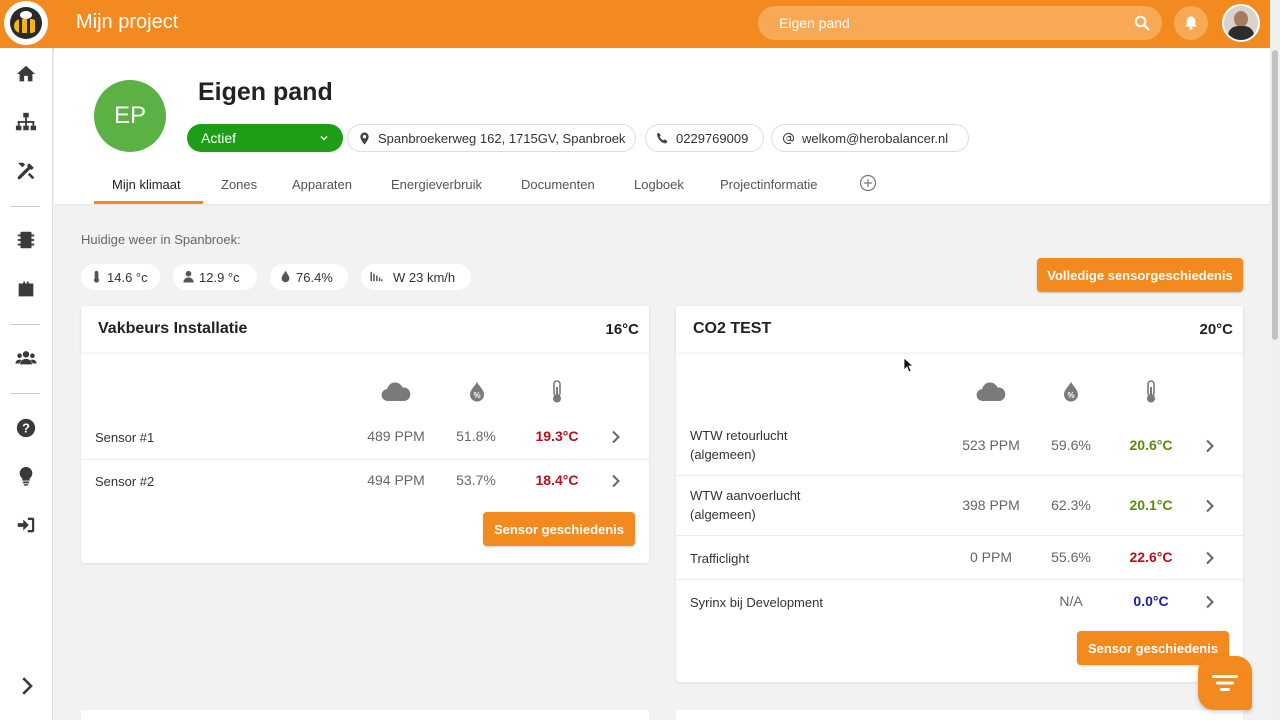  I want to click on droplet-percent-icon: %, so click(1071, 392).